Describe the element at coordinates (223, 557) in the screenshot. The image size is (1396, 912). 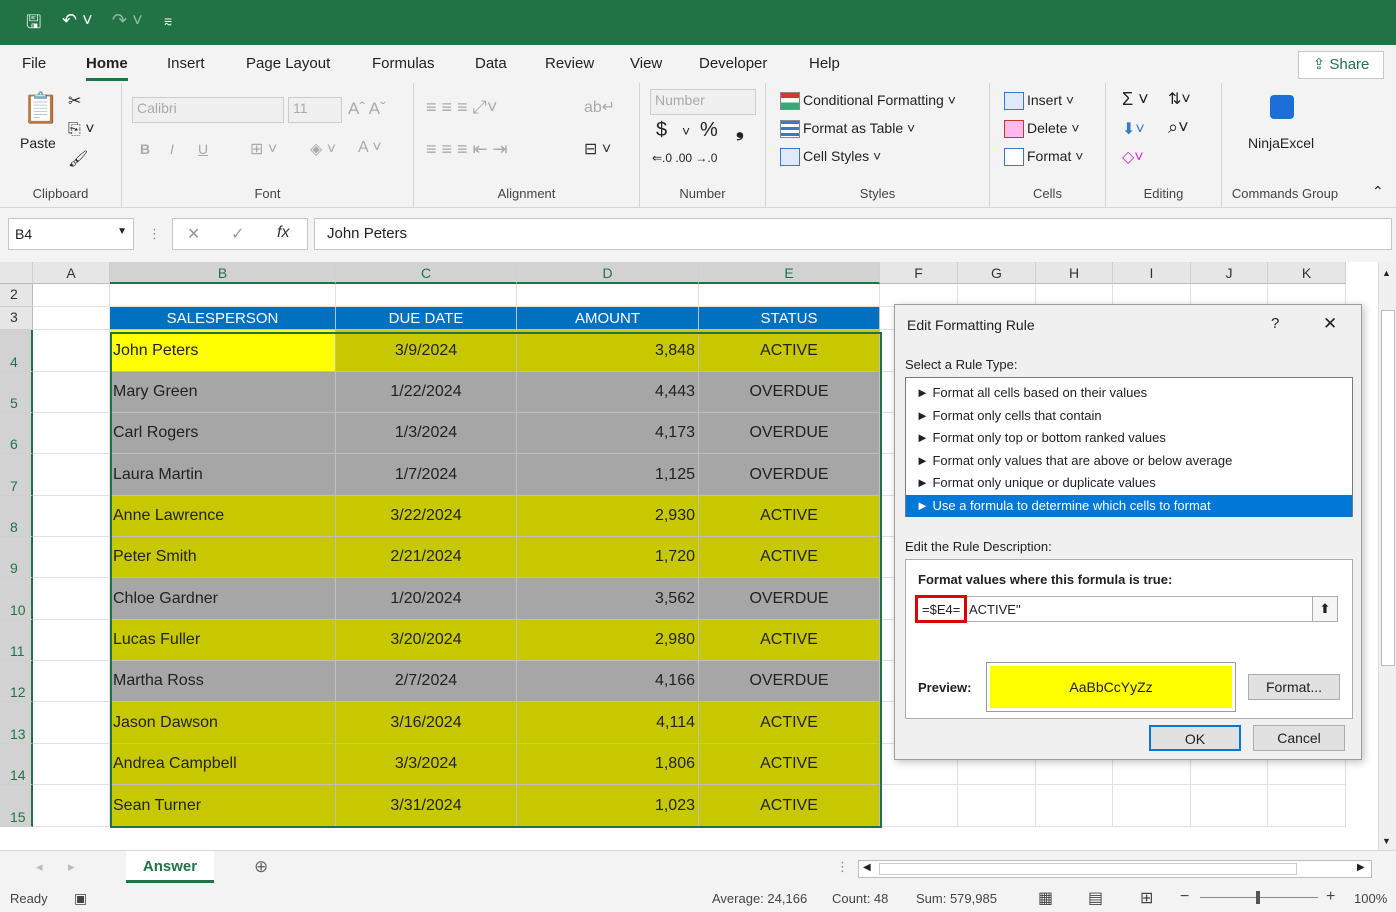
I see `table-cell: Peter Smith` at that location.